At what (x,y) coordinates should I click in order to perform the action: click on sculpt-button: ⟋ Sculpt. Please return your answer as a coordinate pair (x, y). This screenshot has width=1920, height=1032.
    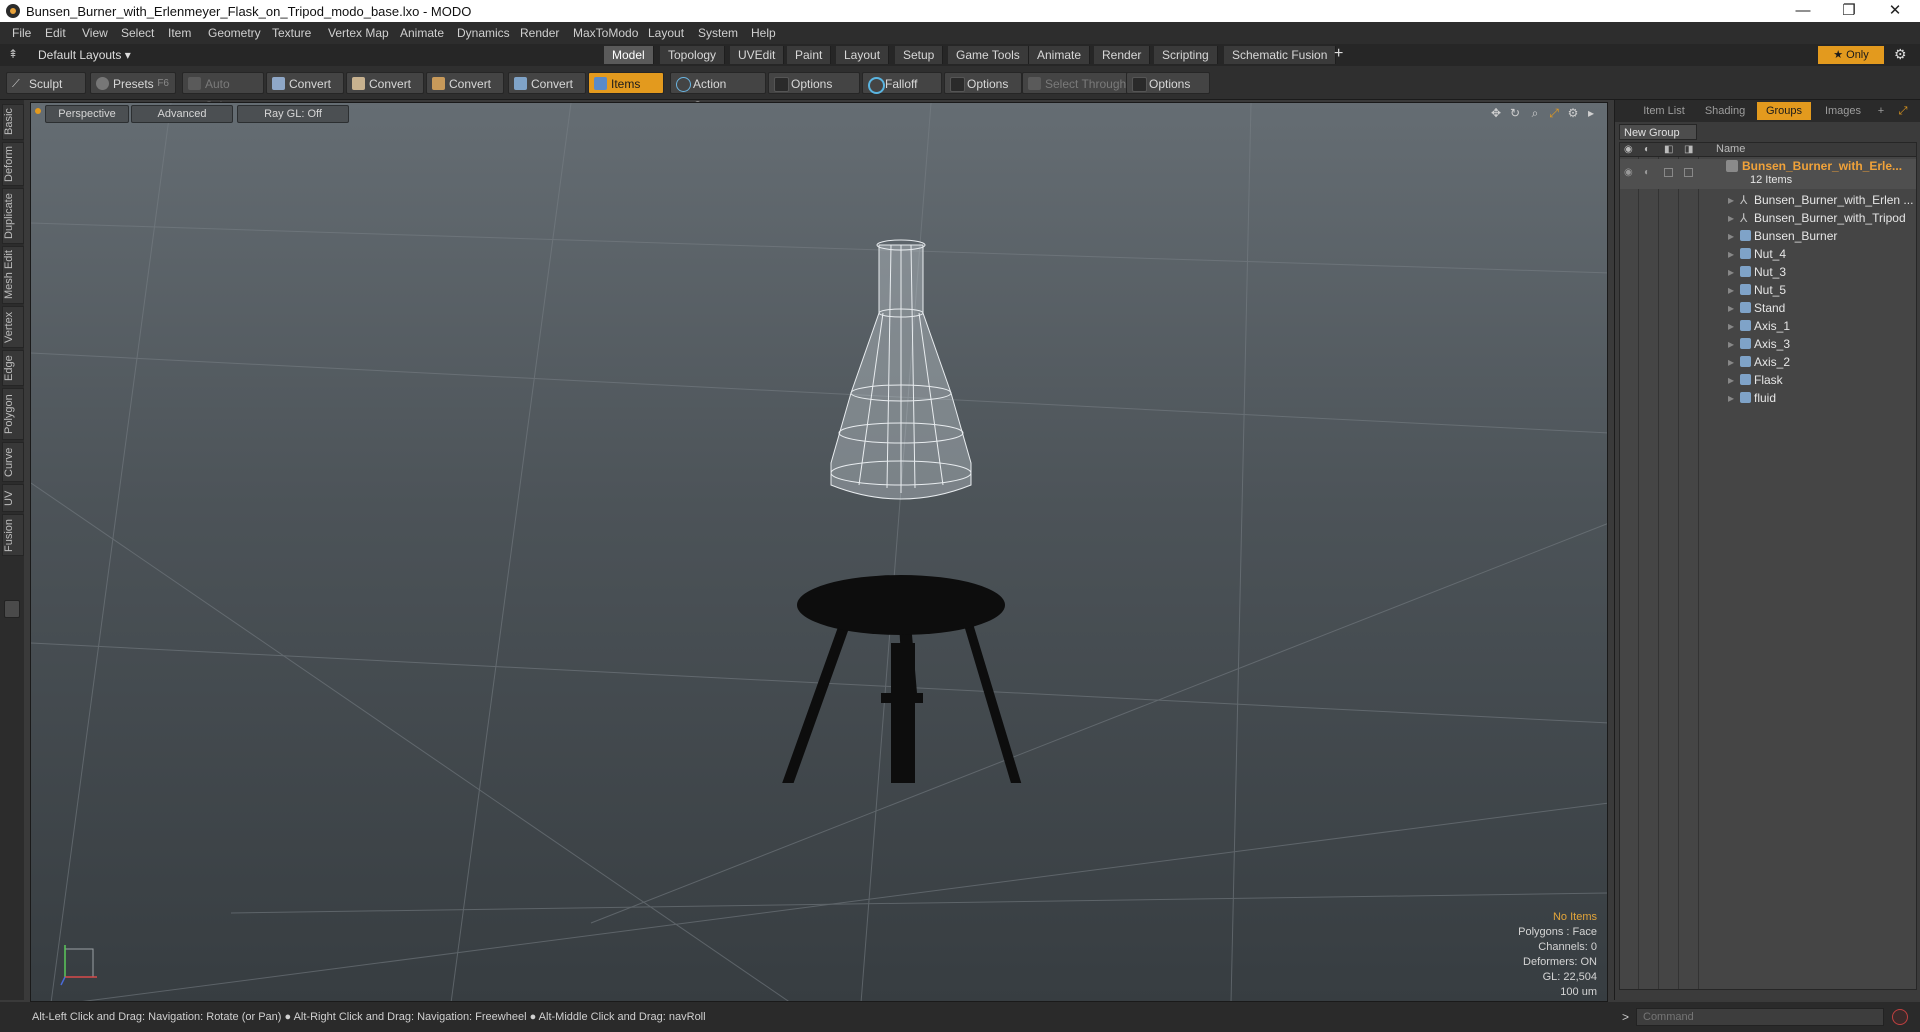
    Looking at the image, I should click on (46, 83).